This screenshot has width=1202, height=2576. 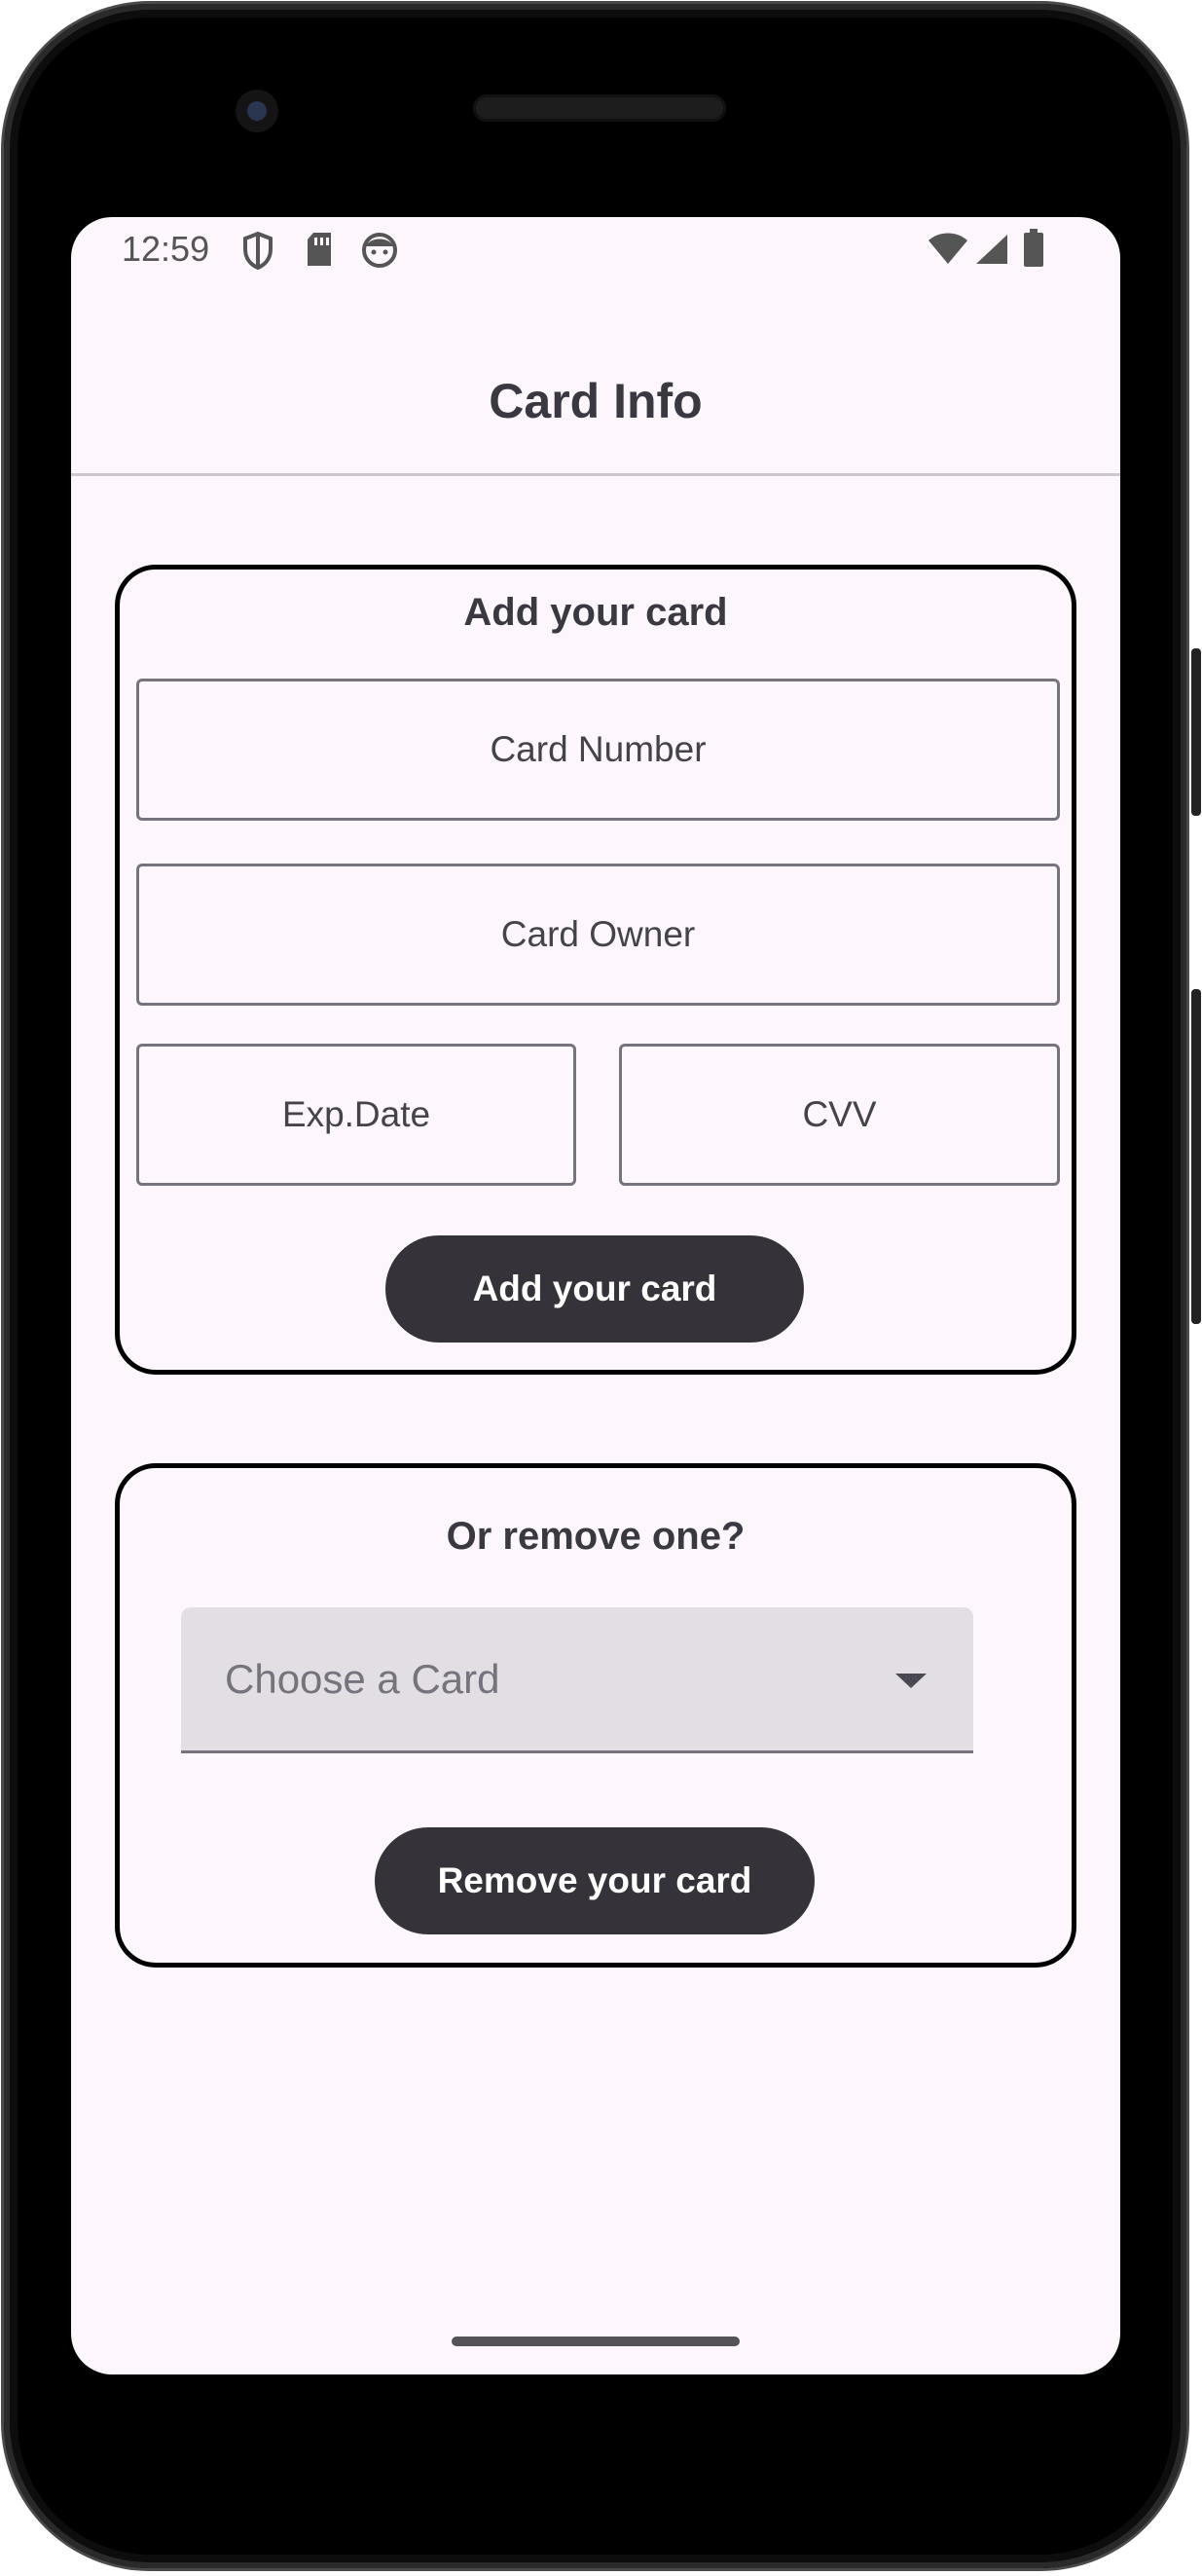 I want to click on card-number-field: Card Number, so click(x=598, y=750).